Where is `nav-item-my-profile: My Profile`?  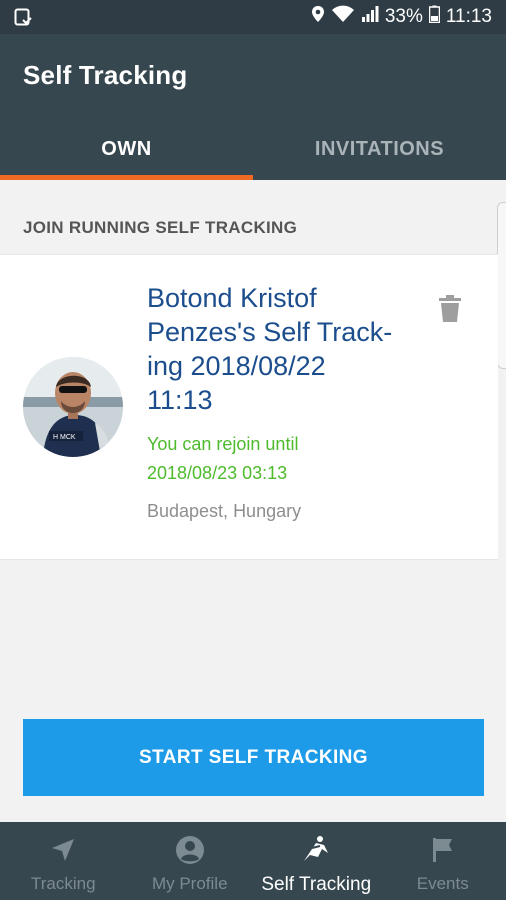
nav-item-my-profile: My Profile is located at coordinates (190, 861).